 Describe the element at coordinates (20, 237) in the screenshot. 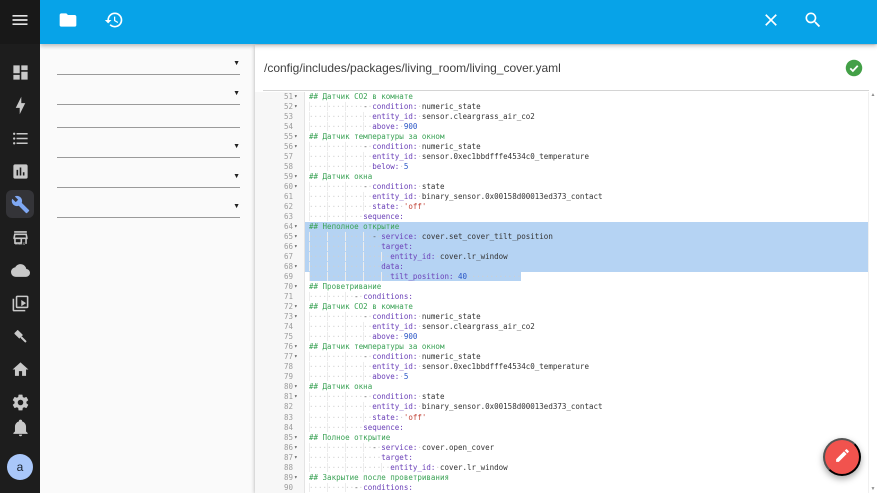

I see `sidebar-item-hacs: HACS` at that location.